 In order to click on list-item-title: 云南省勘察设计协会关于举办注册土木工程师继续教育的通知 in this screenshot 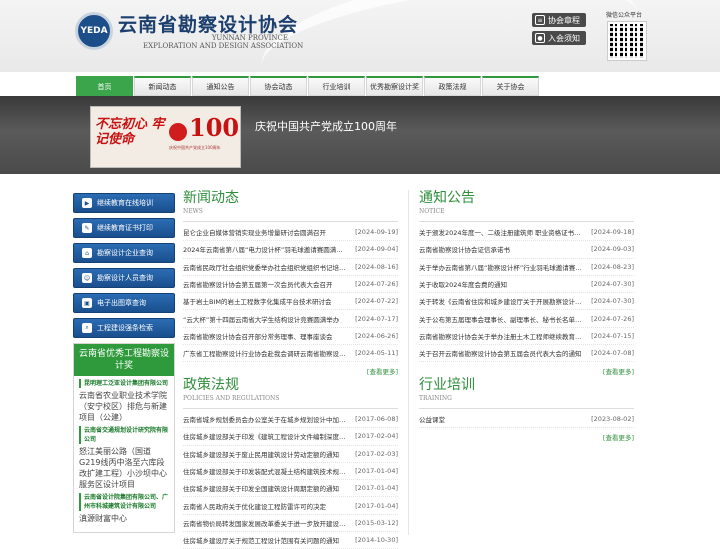, I will do `click(505, 336)`.